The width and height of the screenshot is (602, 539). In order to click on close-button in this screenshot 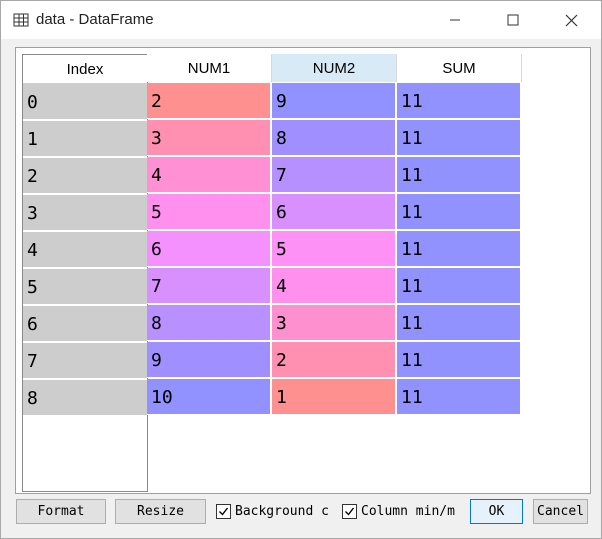, I will do `click(571, 20)`.